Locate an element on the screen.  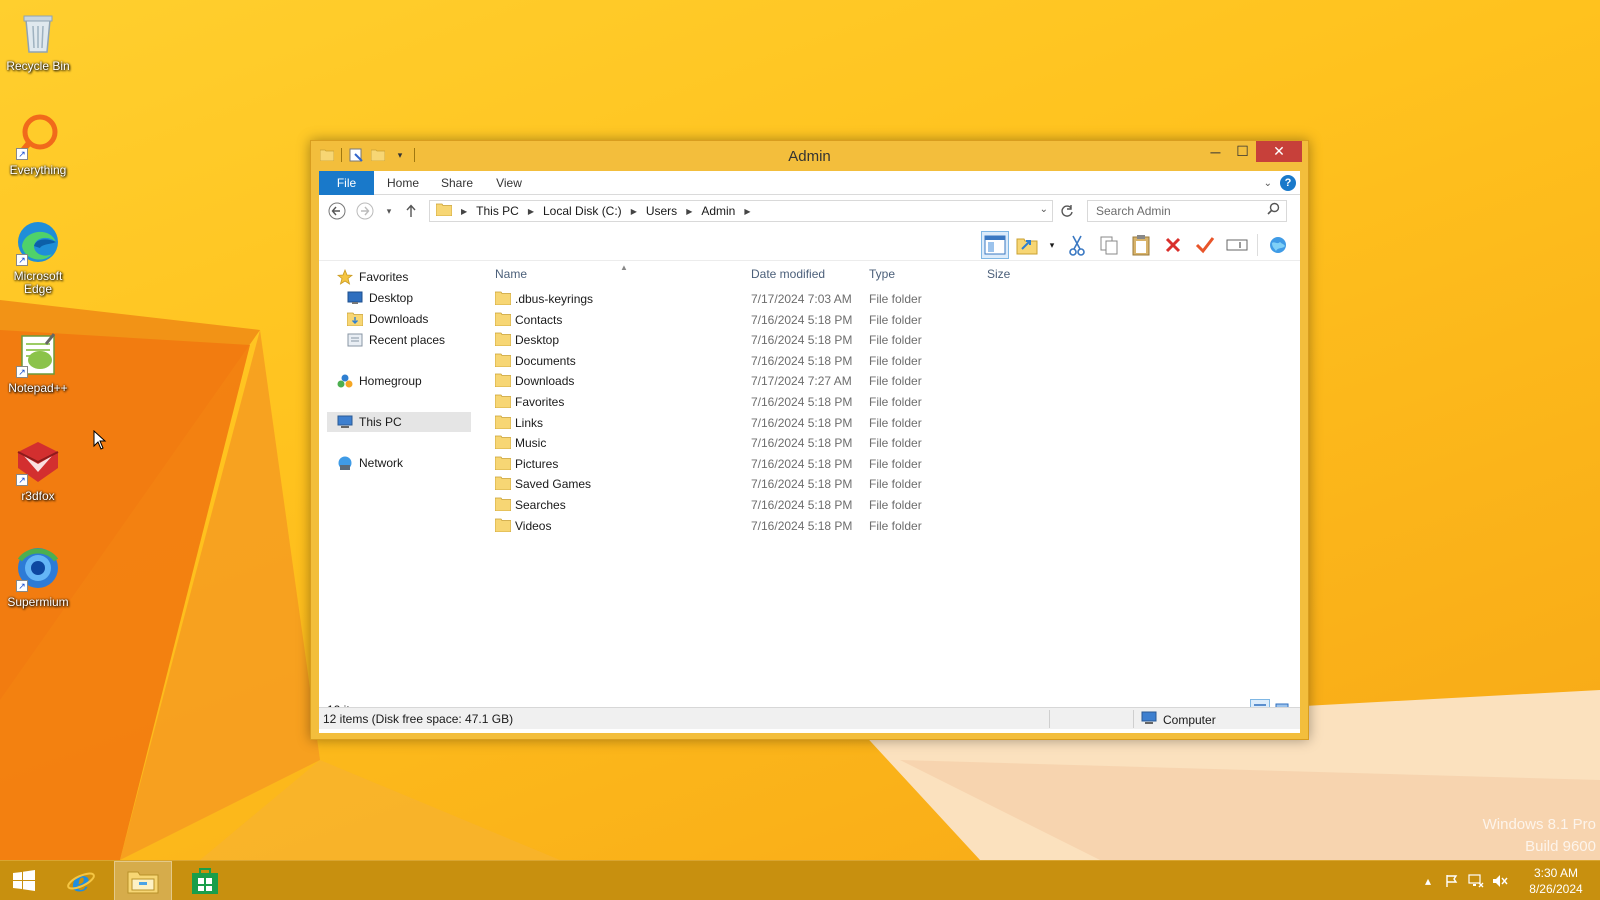
file-row: Searches 7/16/2024 5:18 PM File folder is located at coordinates (889, 505).